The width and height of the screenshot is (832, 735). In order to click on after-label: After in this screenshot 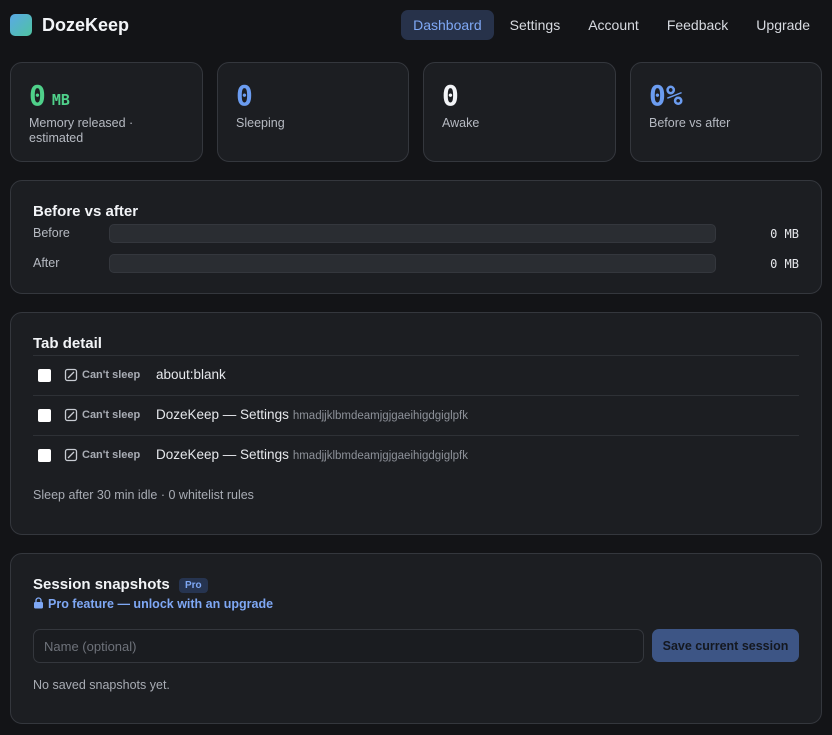, I will do `click(46, 263)`.